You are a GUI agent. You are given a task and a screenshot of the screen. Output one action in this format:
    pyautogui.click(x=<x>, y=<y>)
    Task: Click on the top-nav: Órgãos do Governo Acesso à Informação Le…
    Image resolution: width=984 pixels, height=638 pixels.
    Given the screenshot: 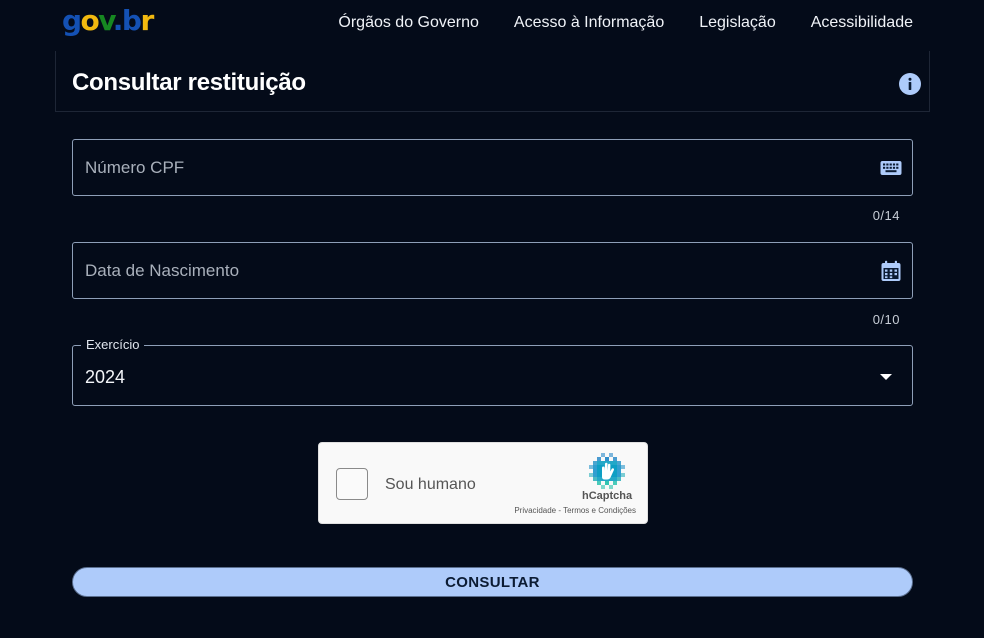 What is the action you would take?
    pyautogui.click(x=625, y=23)
    